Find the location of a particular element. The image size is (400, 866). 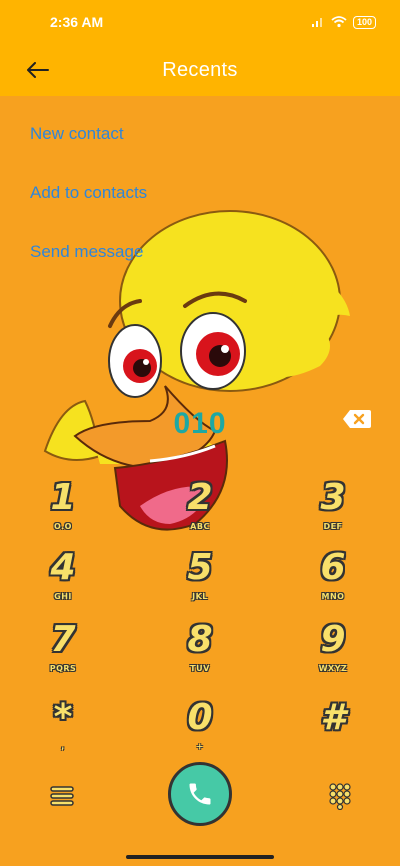

key-3: 3 DEF is located at coordinates (333, 512).